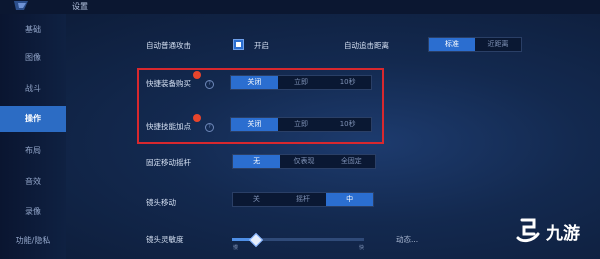 This screenshot has height=259, width=600. I want to click on quick-buy-label: 快捷装备购买, so click(168, 83).